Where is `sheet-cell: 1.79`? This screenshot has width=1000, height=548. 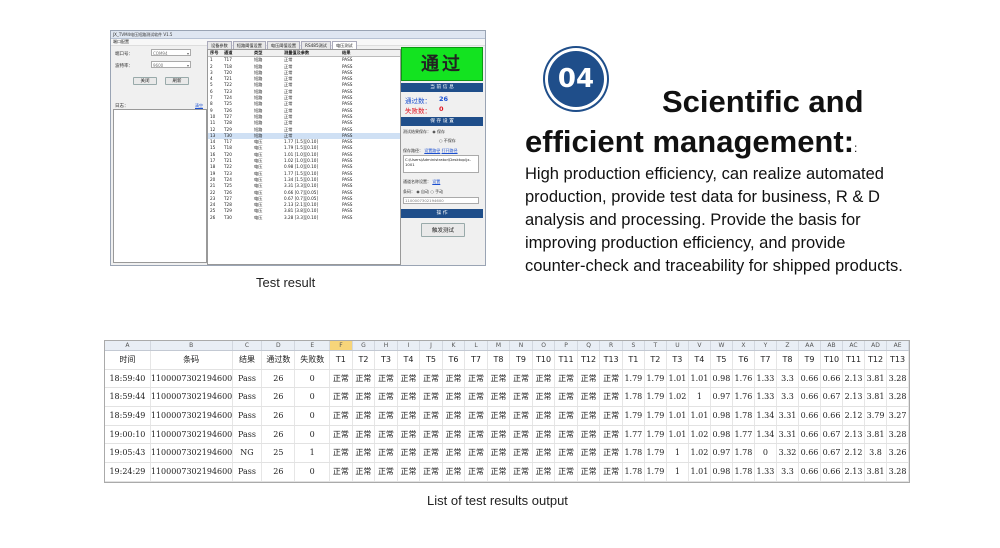
sheet-cell: 1.79 is located at coordinates (634, 481).